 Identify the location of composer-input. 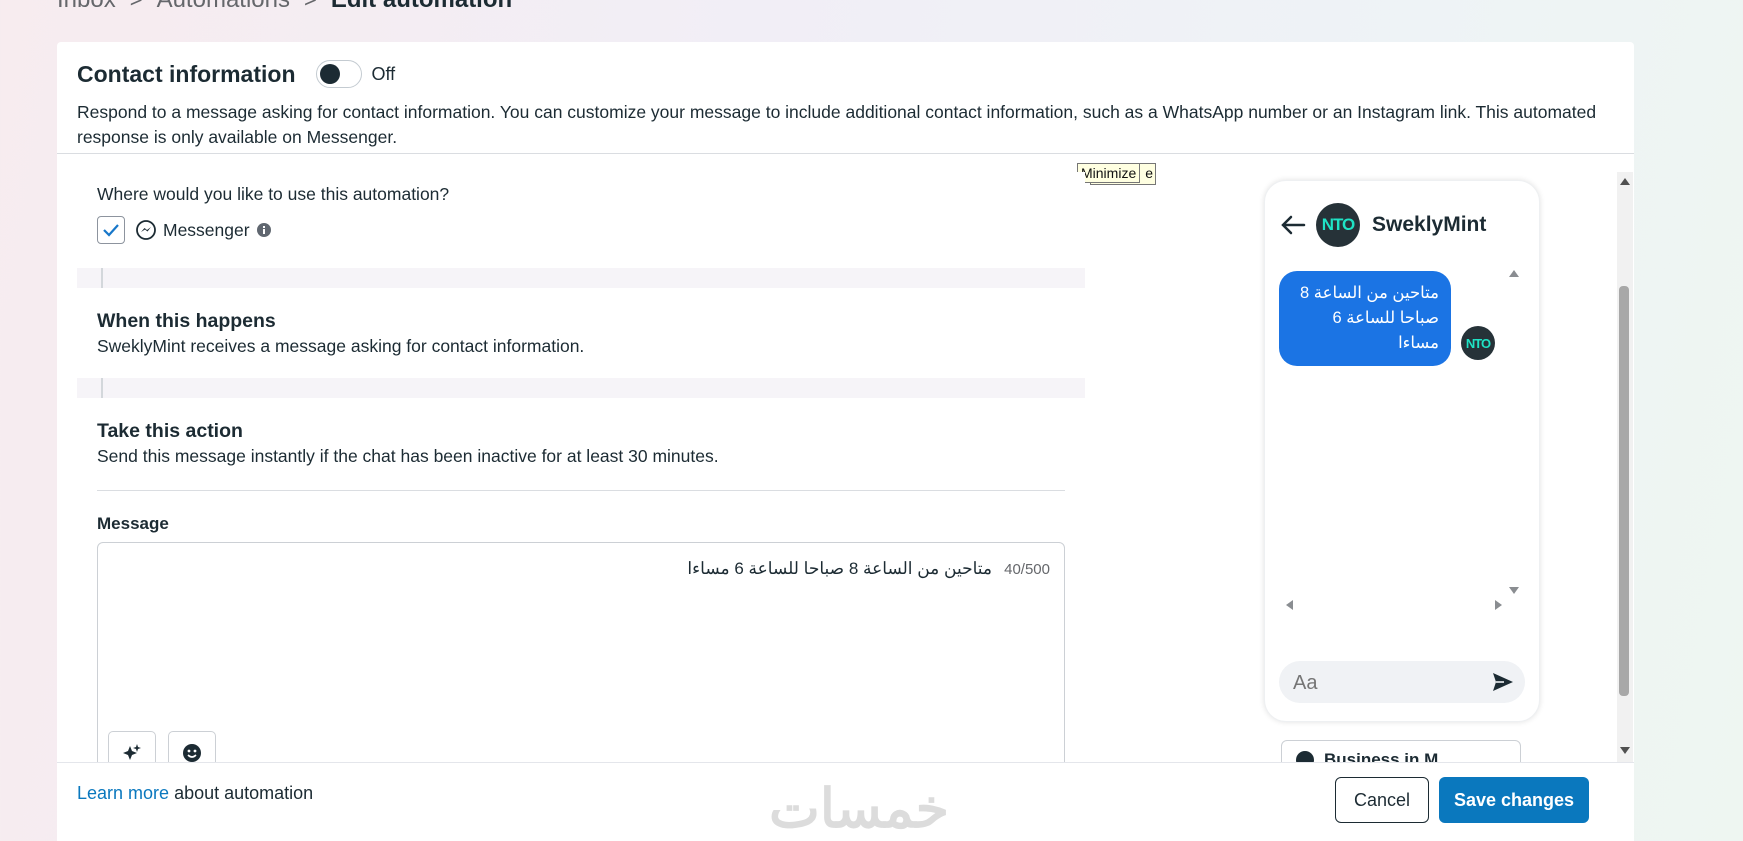
(1383, 683).